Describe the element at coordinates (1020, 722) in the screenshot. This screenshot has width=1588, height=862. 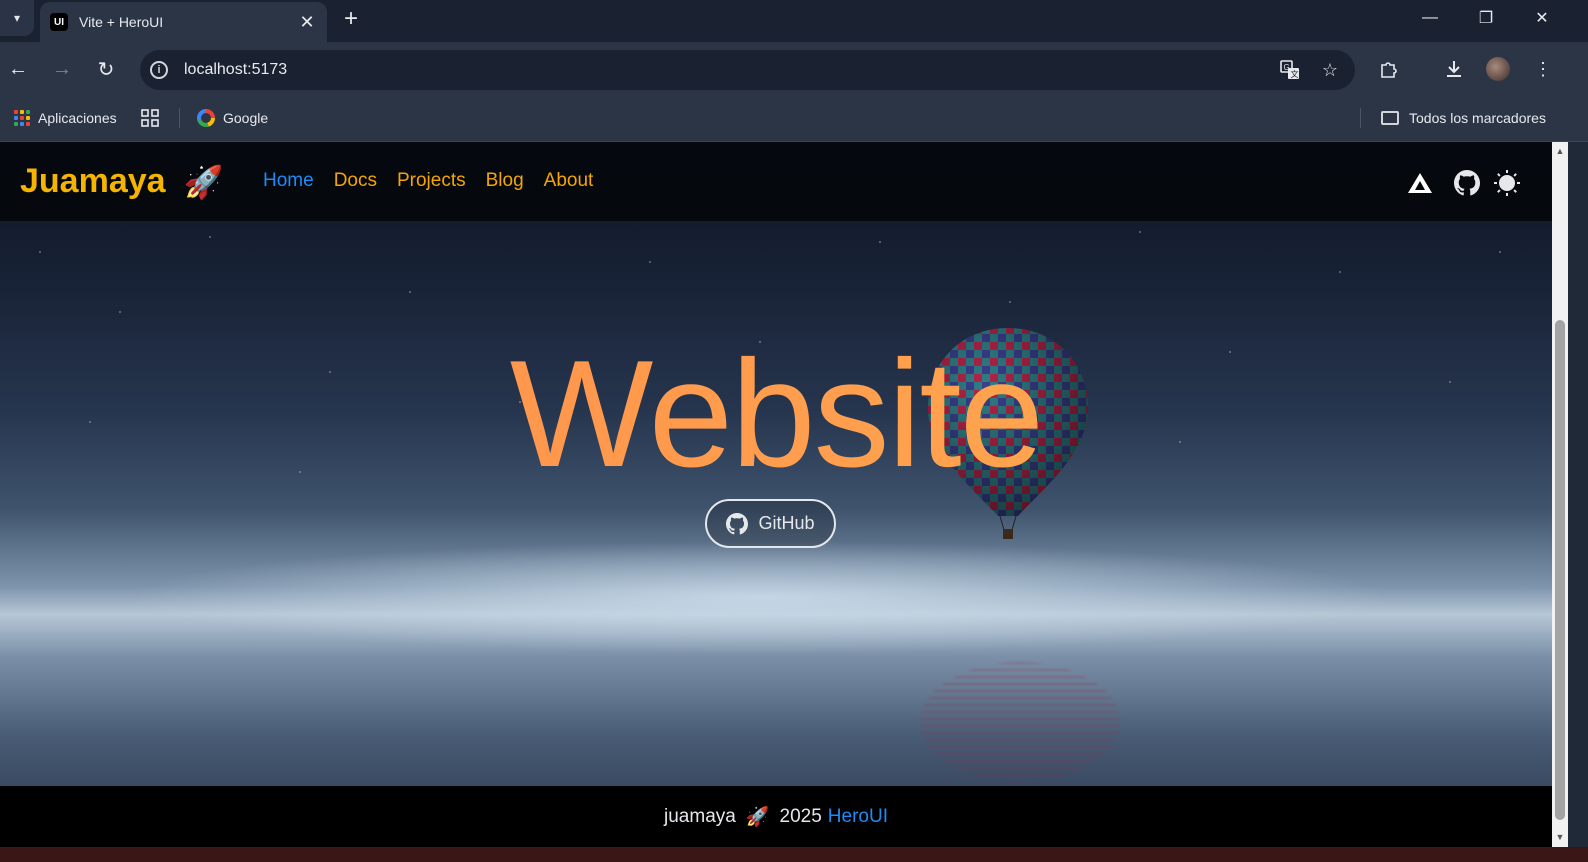
I see `balloon-reflection` at that location.